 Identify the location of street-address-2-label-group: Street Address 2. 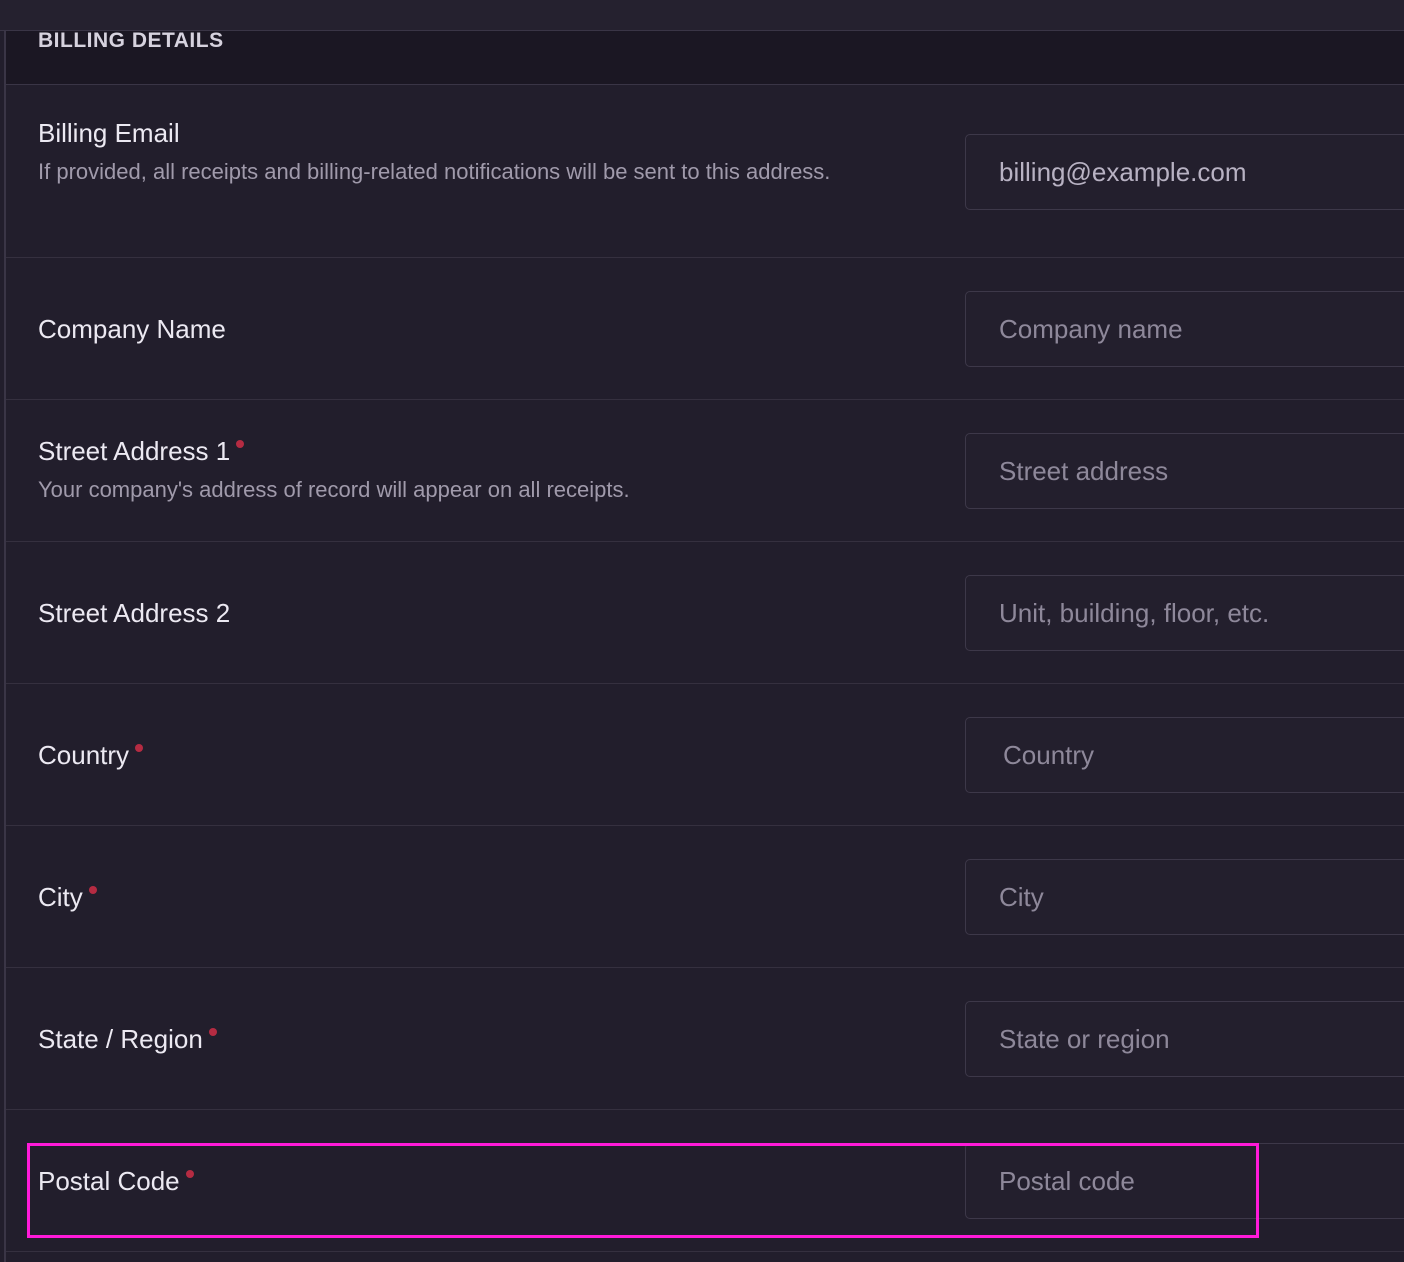
(134, 613).